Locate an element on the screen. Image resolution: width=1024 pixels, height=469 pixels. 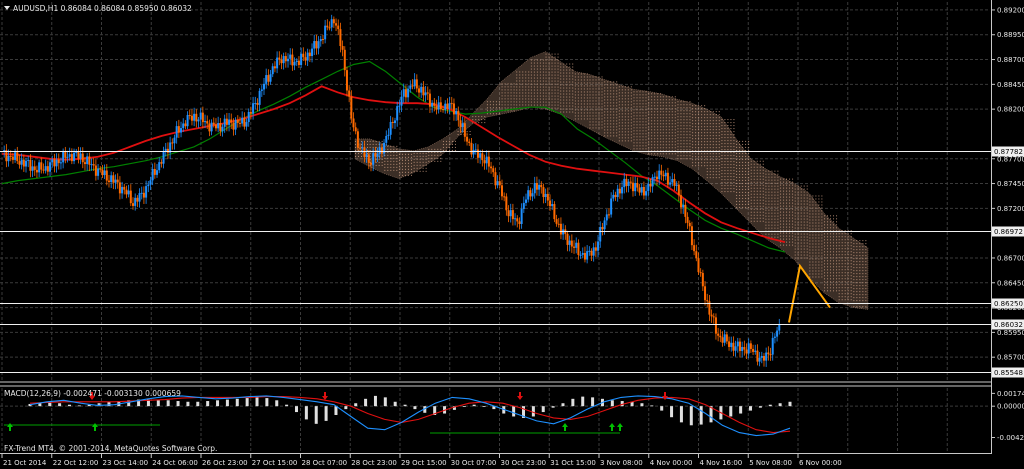
time-tick-label: 21 Oct 2014 is located at coordinates (25, 463).